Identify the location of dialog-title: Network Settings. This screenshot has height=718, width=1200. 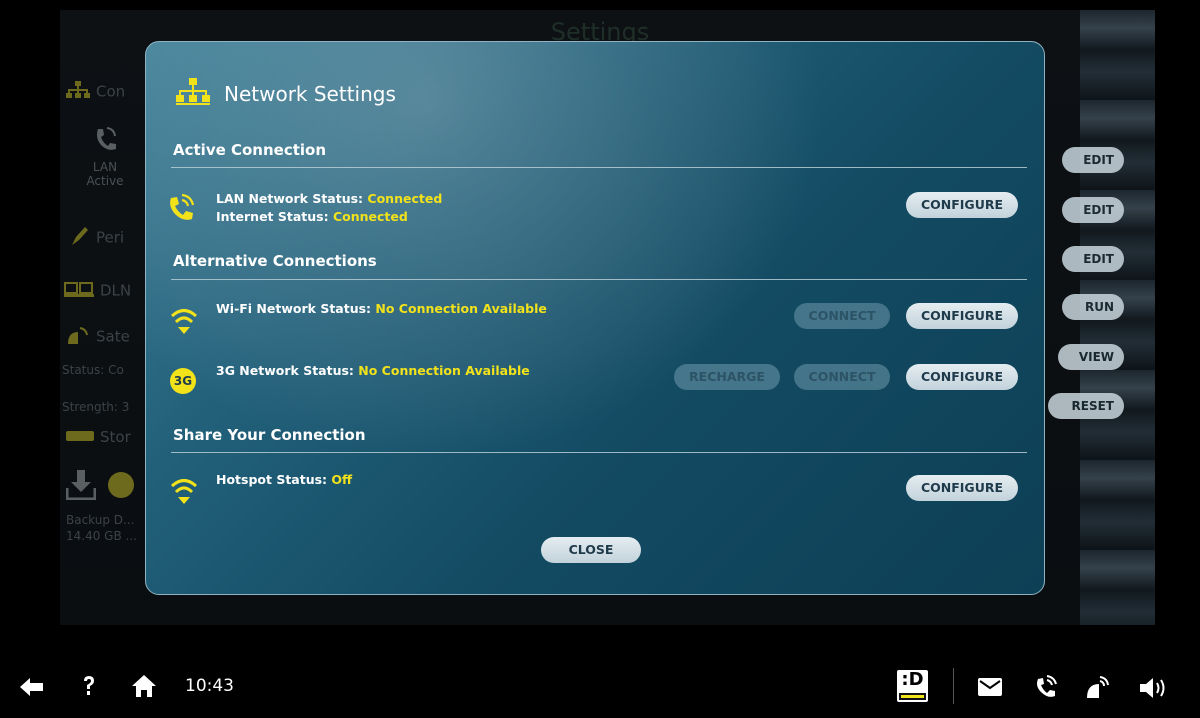
(286, 94).